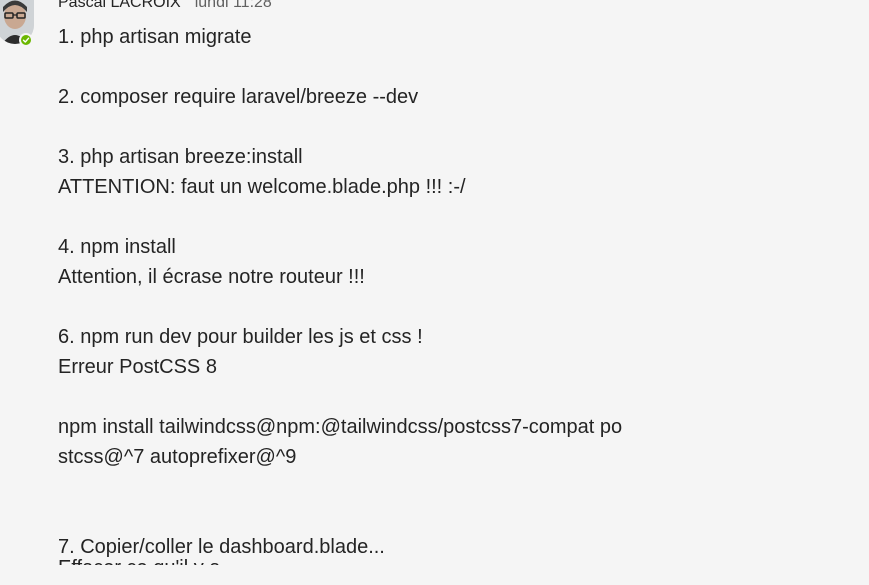 Image resolution: width=869 pixels, height=585 pixels. I want to click on message-line: 4. npm install, so click(117, 247).